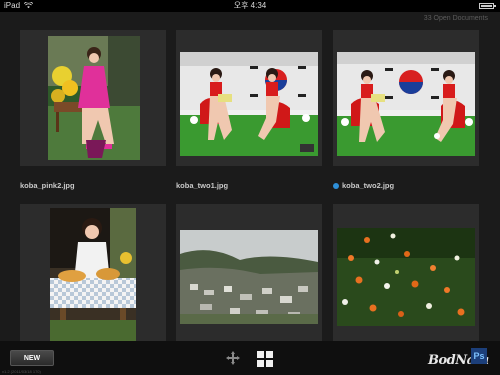  What do you see at coordinates (368, 185) in the screenshot?
I see `document-filename: koba_two2.jpg` at bounding box center [368, 185].